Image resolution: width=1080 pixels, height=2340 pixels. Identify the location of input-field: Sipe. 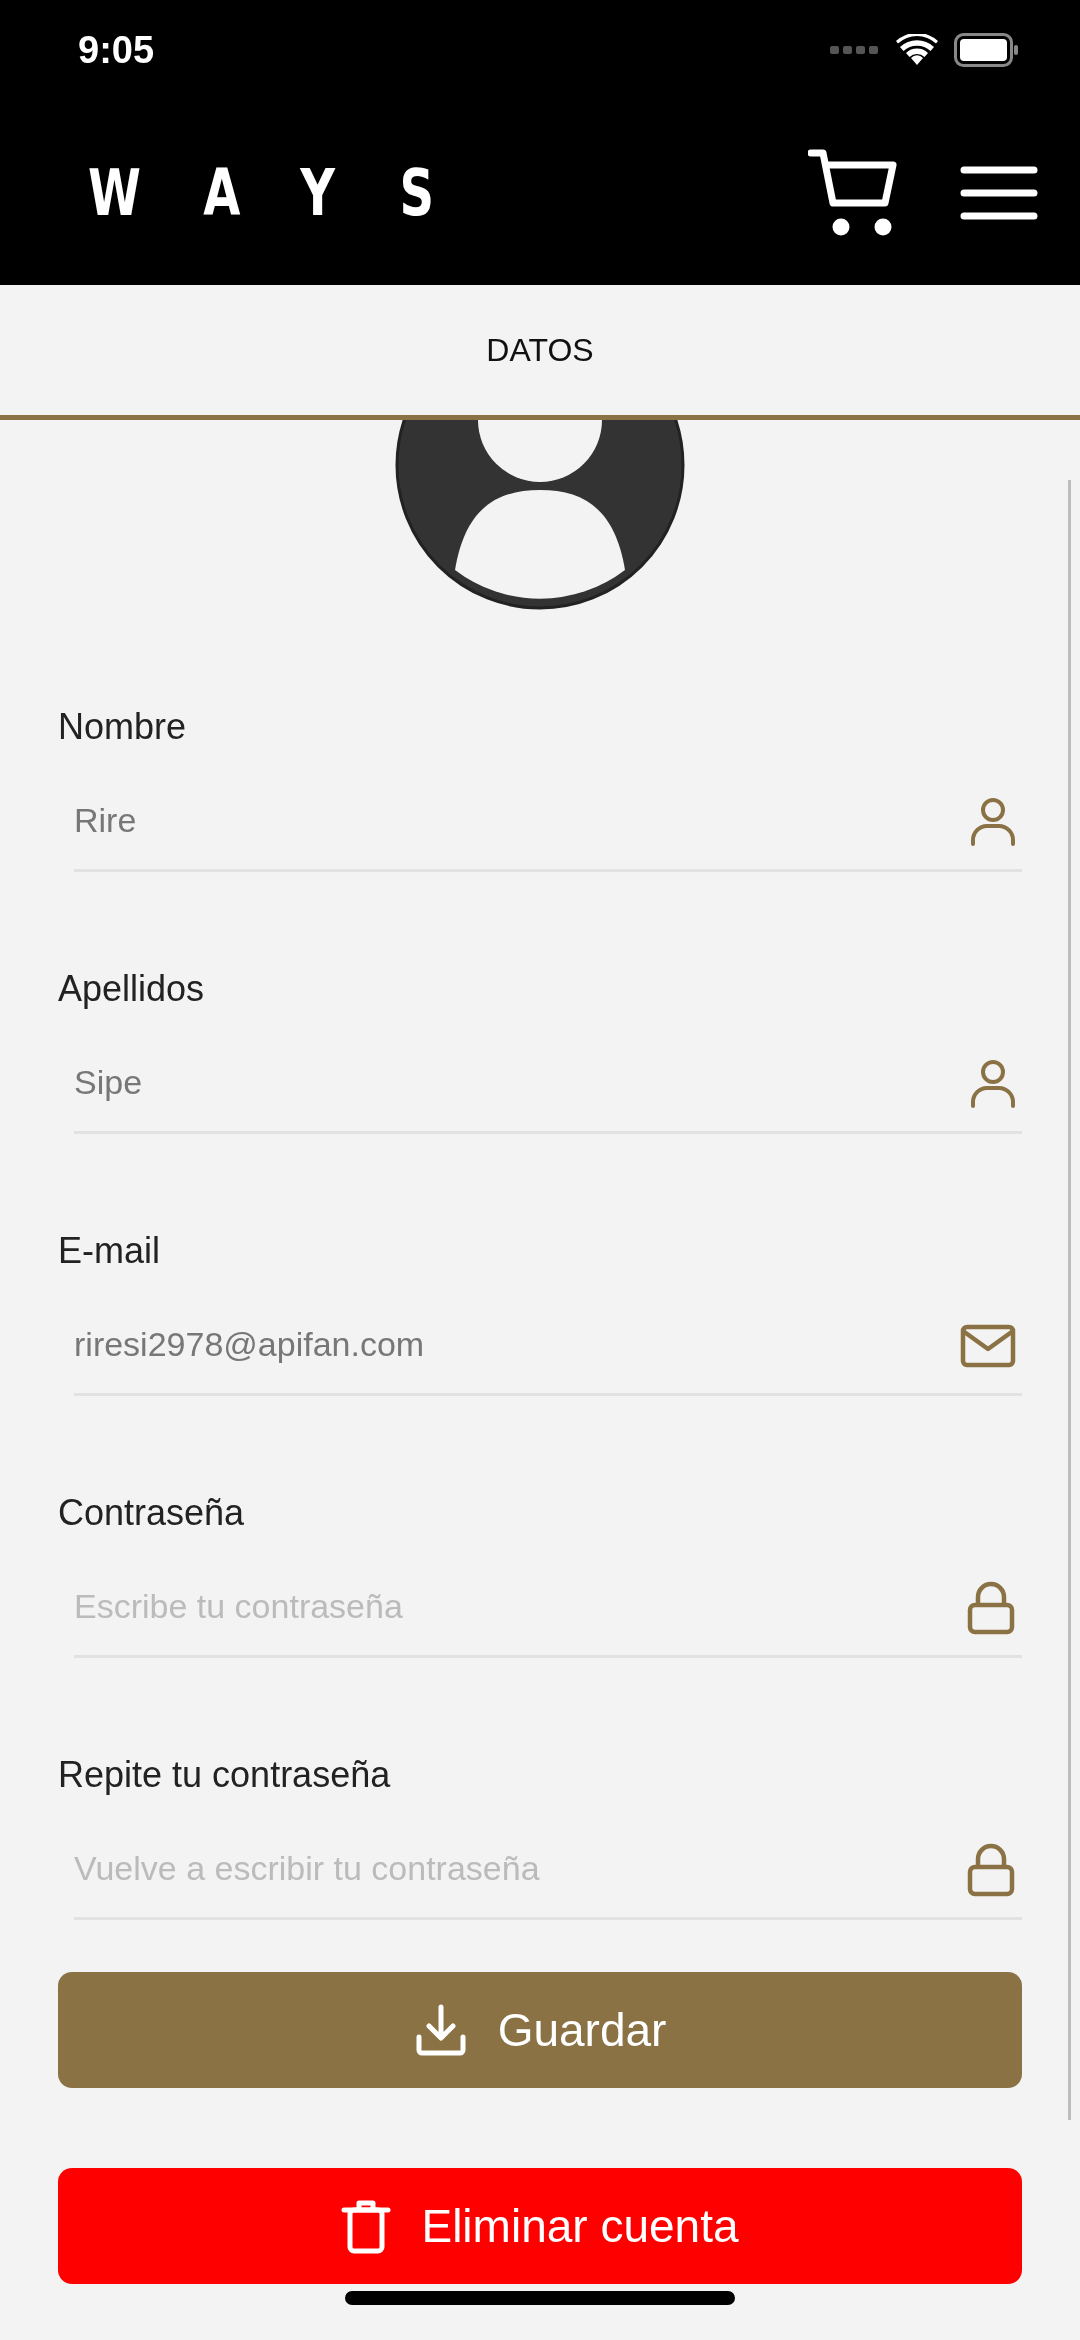
(548, 1084).